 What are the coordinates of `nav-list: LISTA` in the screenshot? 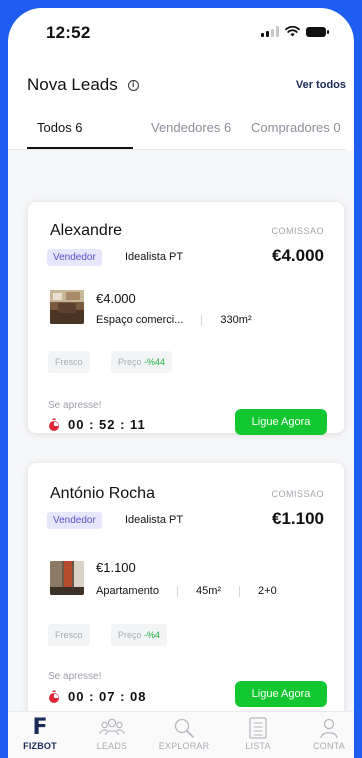 It's located at (258, 733).